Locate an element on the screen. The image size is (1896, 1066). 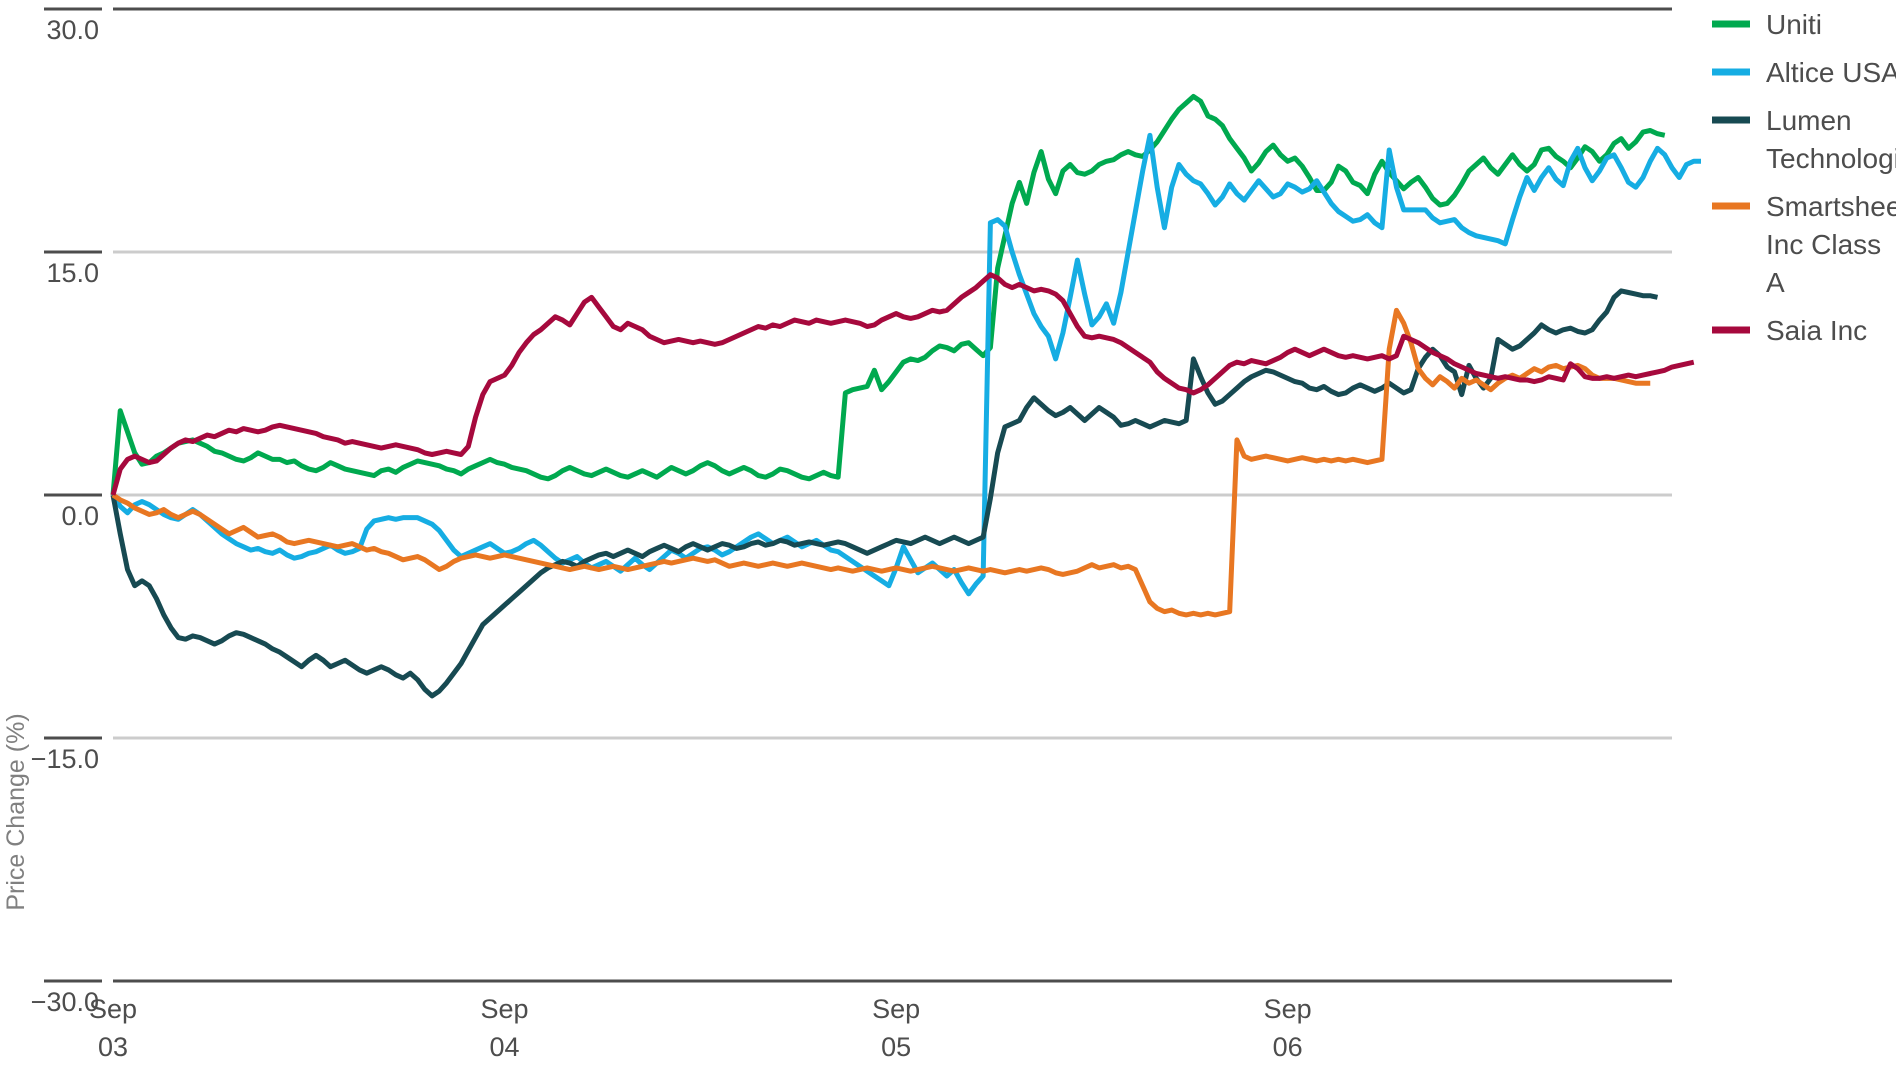
legend-label: Smartsheet is located at coordinates (1831, 206).